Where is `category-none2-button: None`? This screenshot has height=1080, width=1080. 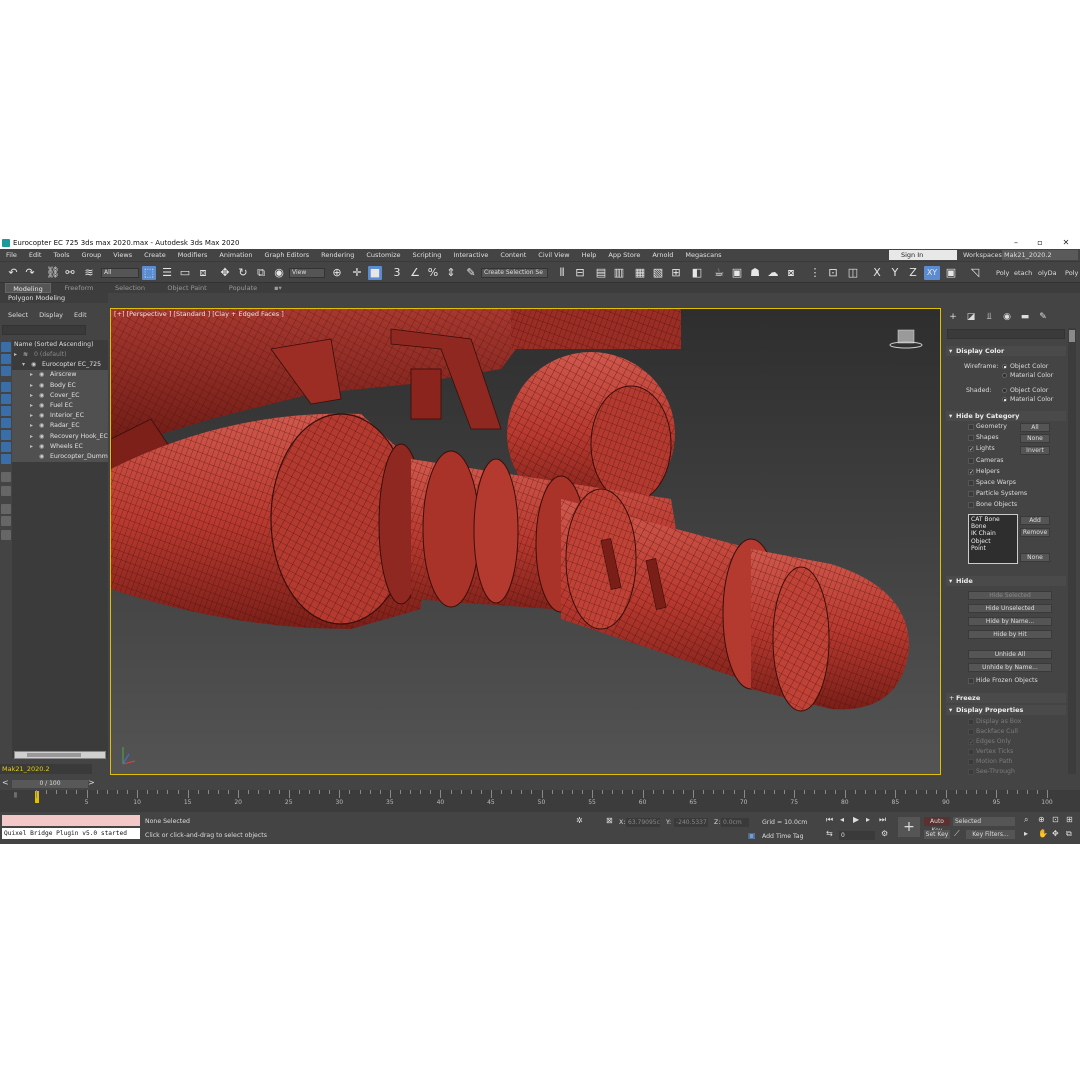
category-none2-button: None is located at coordinates (1035, 557).